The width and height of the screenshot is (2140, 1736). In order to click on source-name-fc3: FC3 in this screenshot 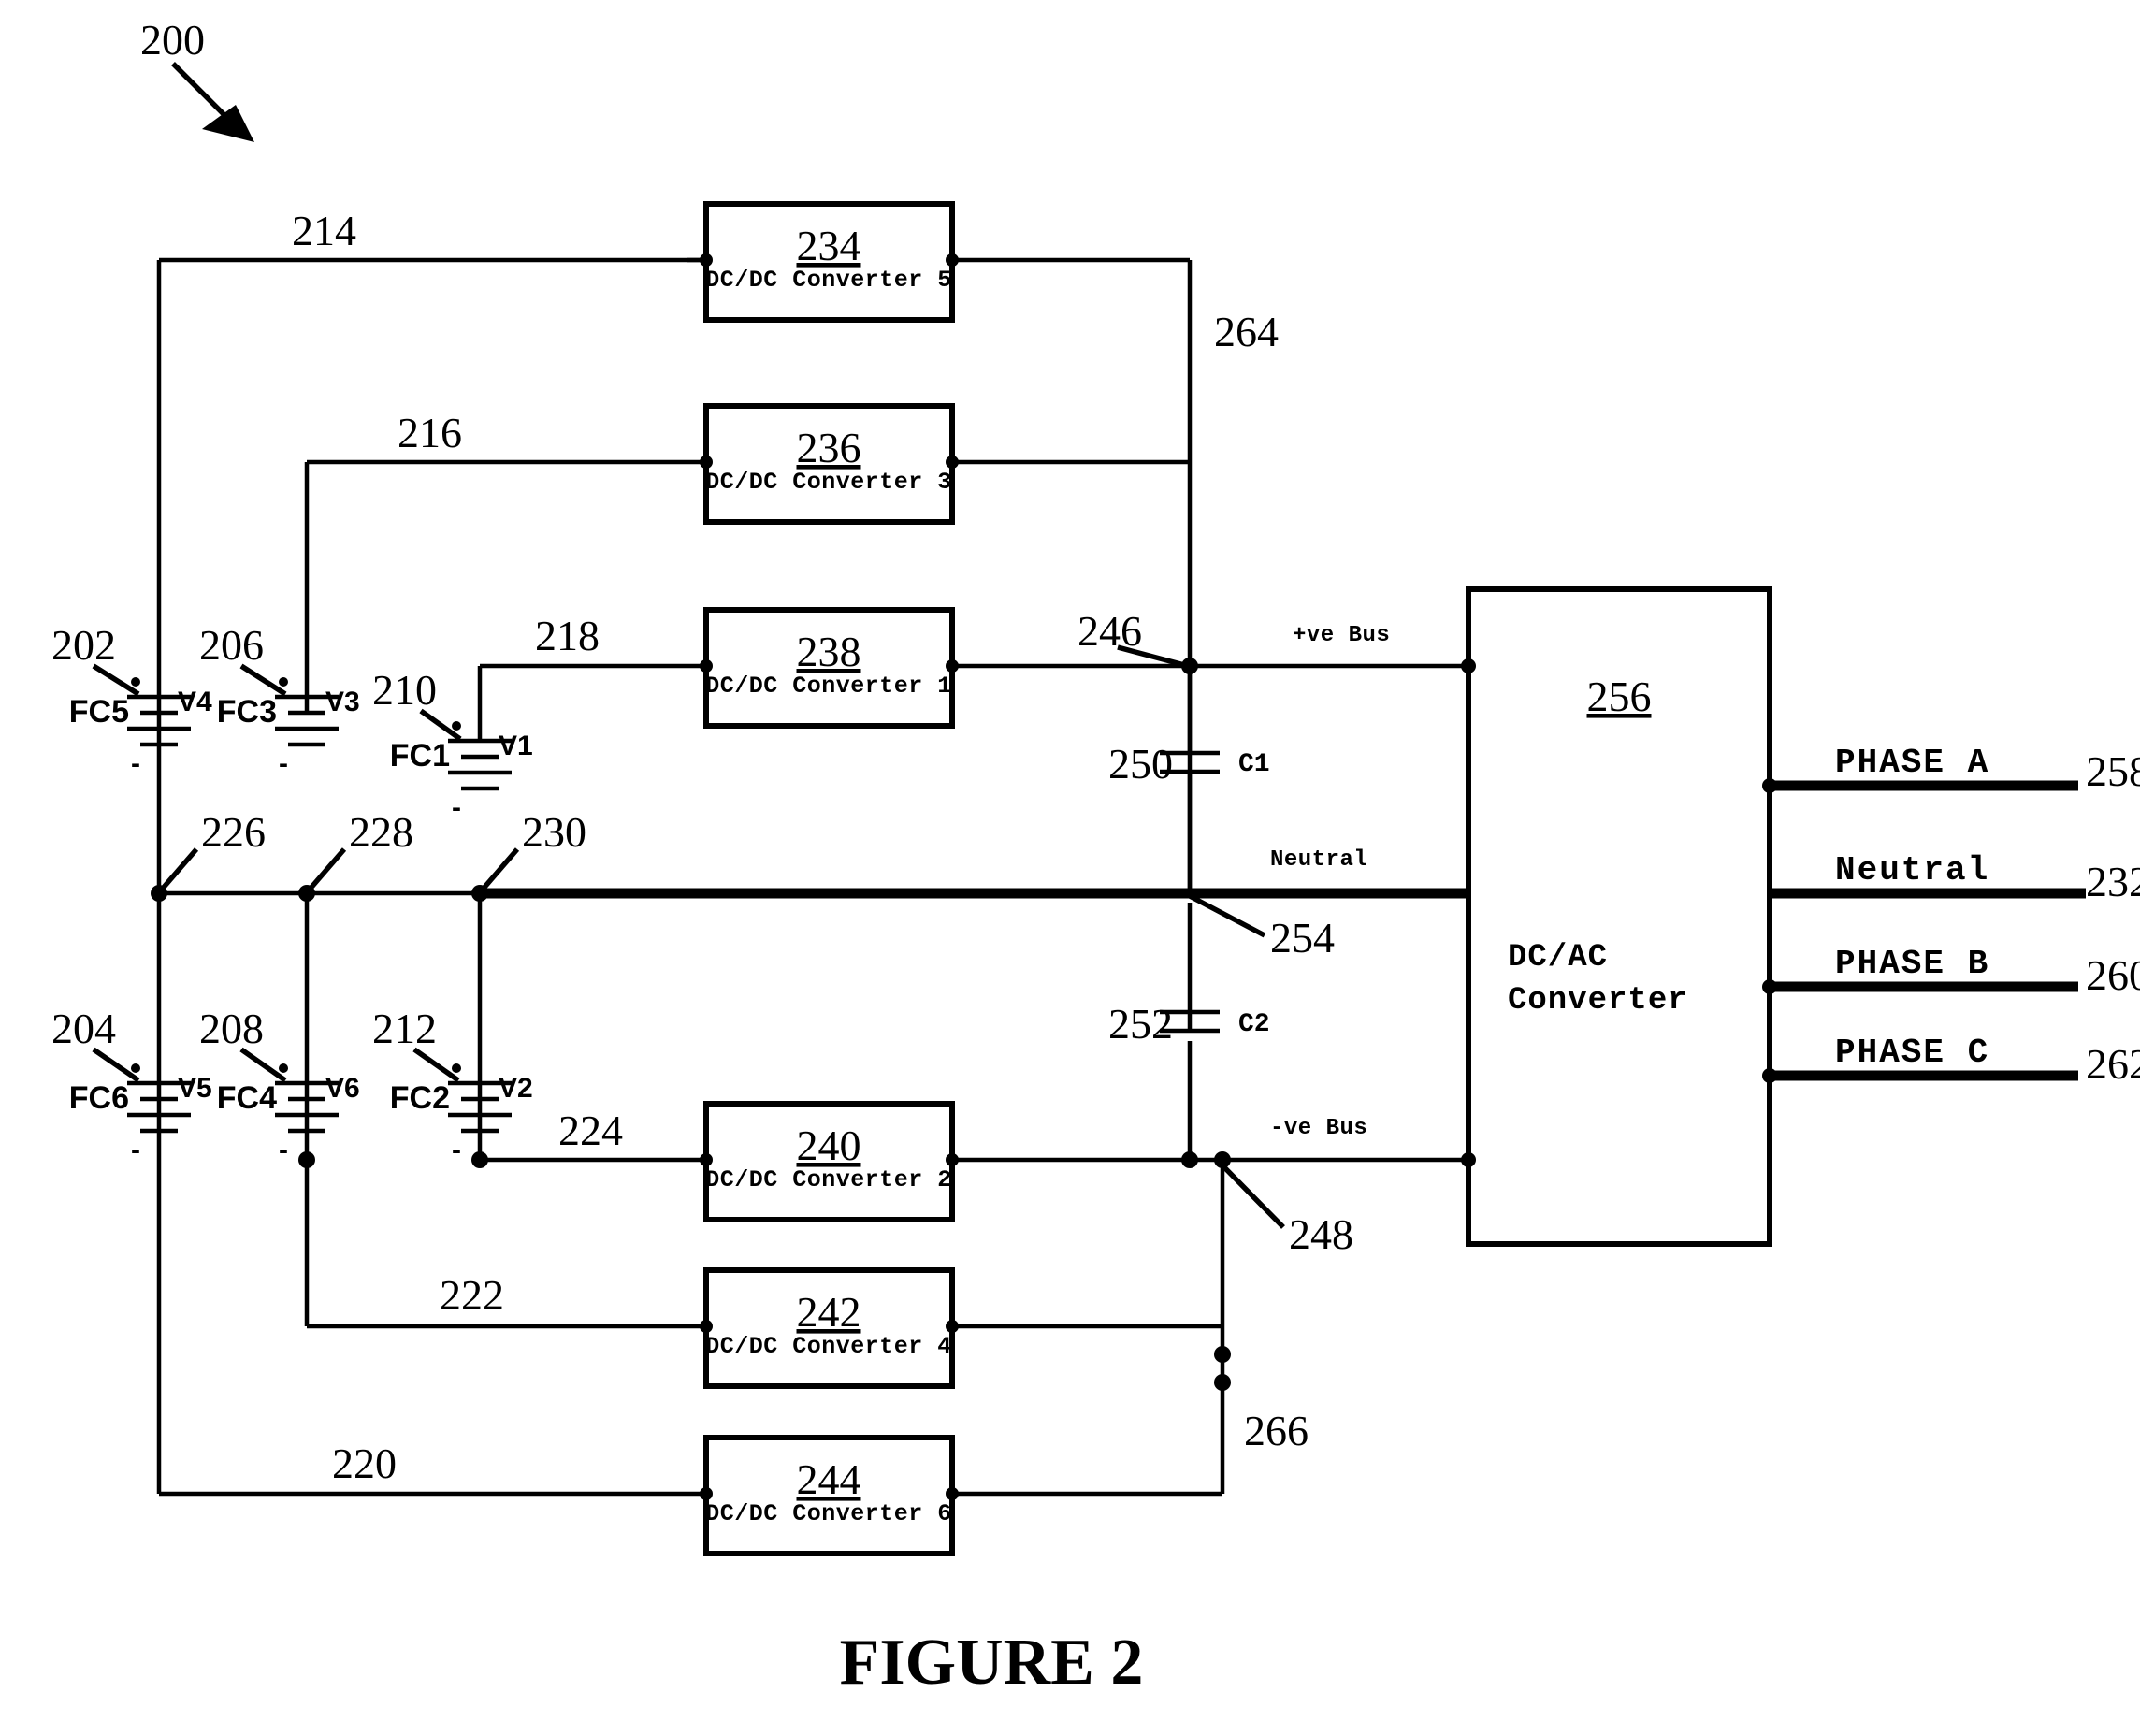, I will do `click(247, 712)`.